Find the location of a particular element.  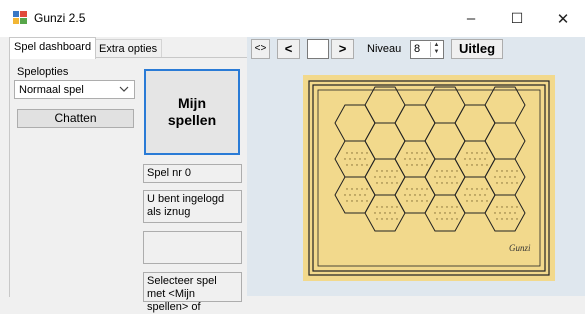

spelopties-label: Spelopties is located at coordinates (43, 72).